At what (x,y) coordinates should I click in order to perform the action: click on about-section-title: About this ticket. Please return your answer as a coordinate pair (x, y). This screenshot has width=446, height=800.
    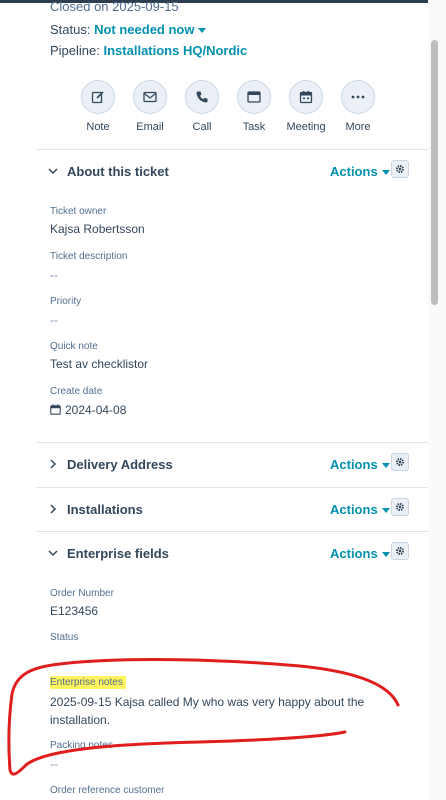
    Looking at the image, I should click on (118, 171).